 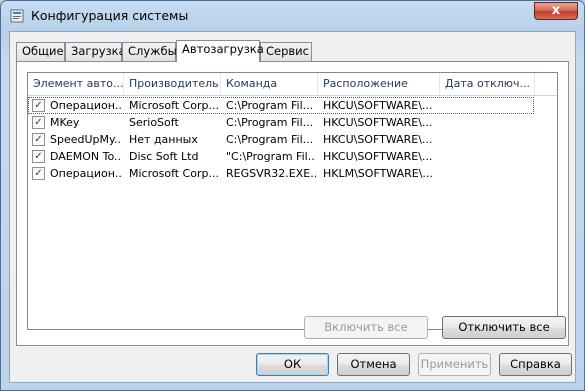 I want to click on cell-item: MKey, so click(x=65, y=122).